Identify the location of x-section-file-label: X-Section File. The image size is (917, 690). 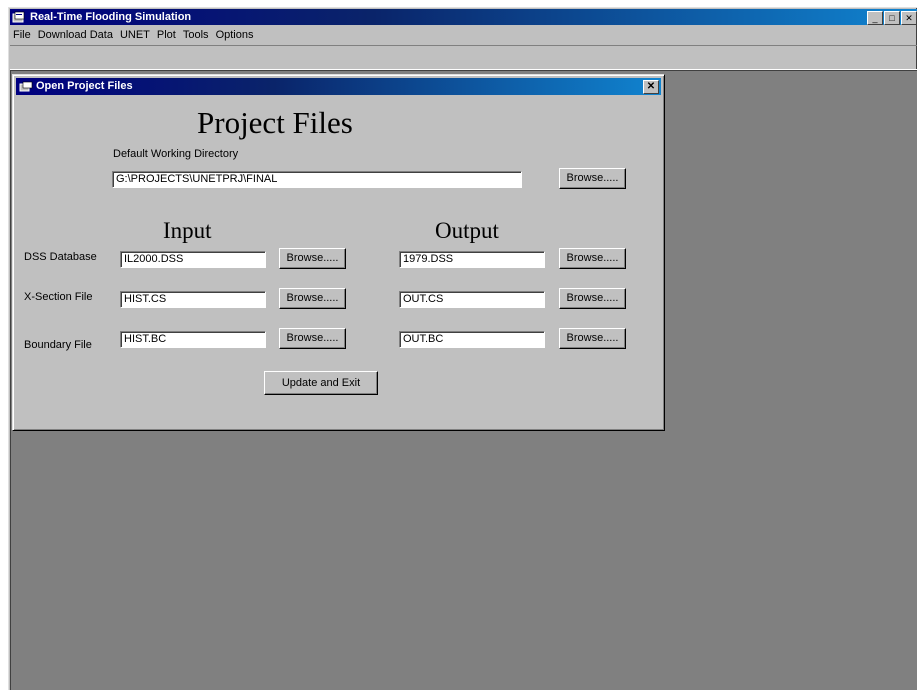
(58, 297).